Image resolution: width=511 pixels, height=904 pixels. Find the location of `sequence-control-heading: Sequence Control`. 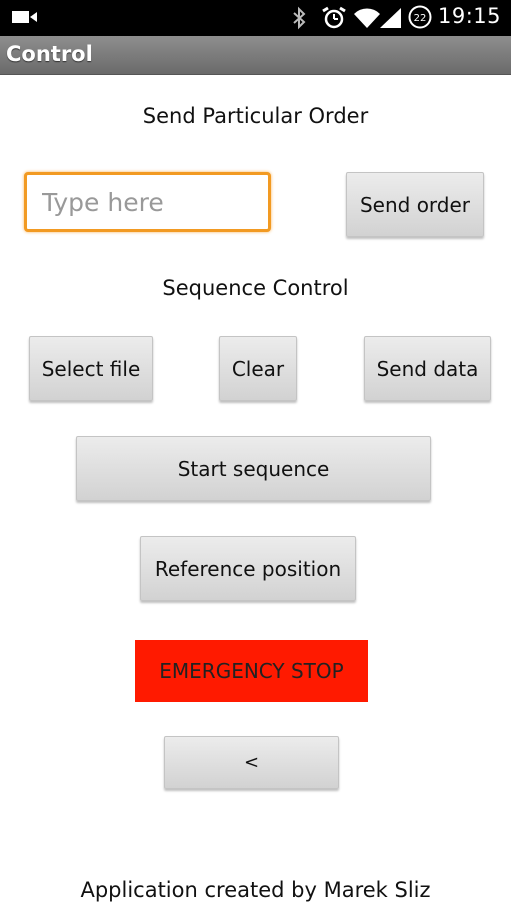

sequence-control-heading: Sequence Control is located at coordinates (255, 288).